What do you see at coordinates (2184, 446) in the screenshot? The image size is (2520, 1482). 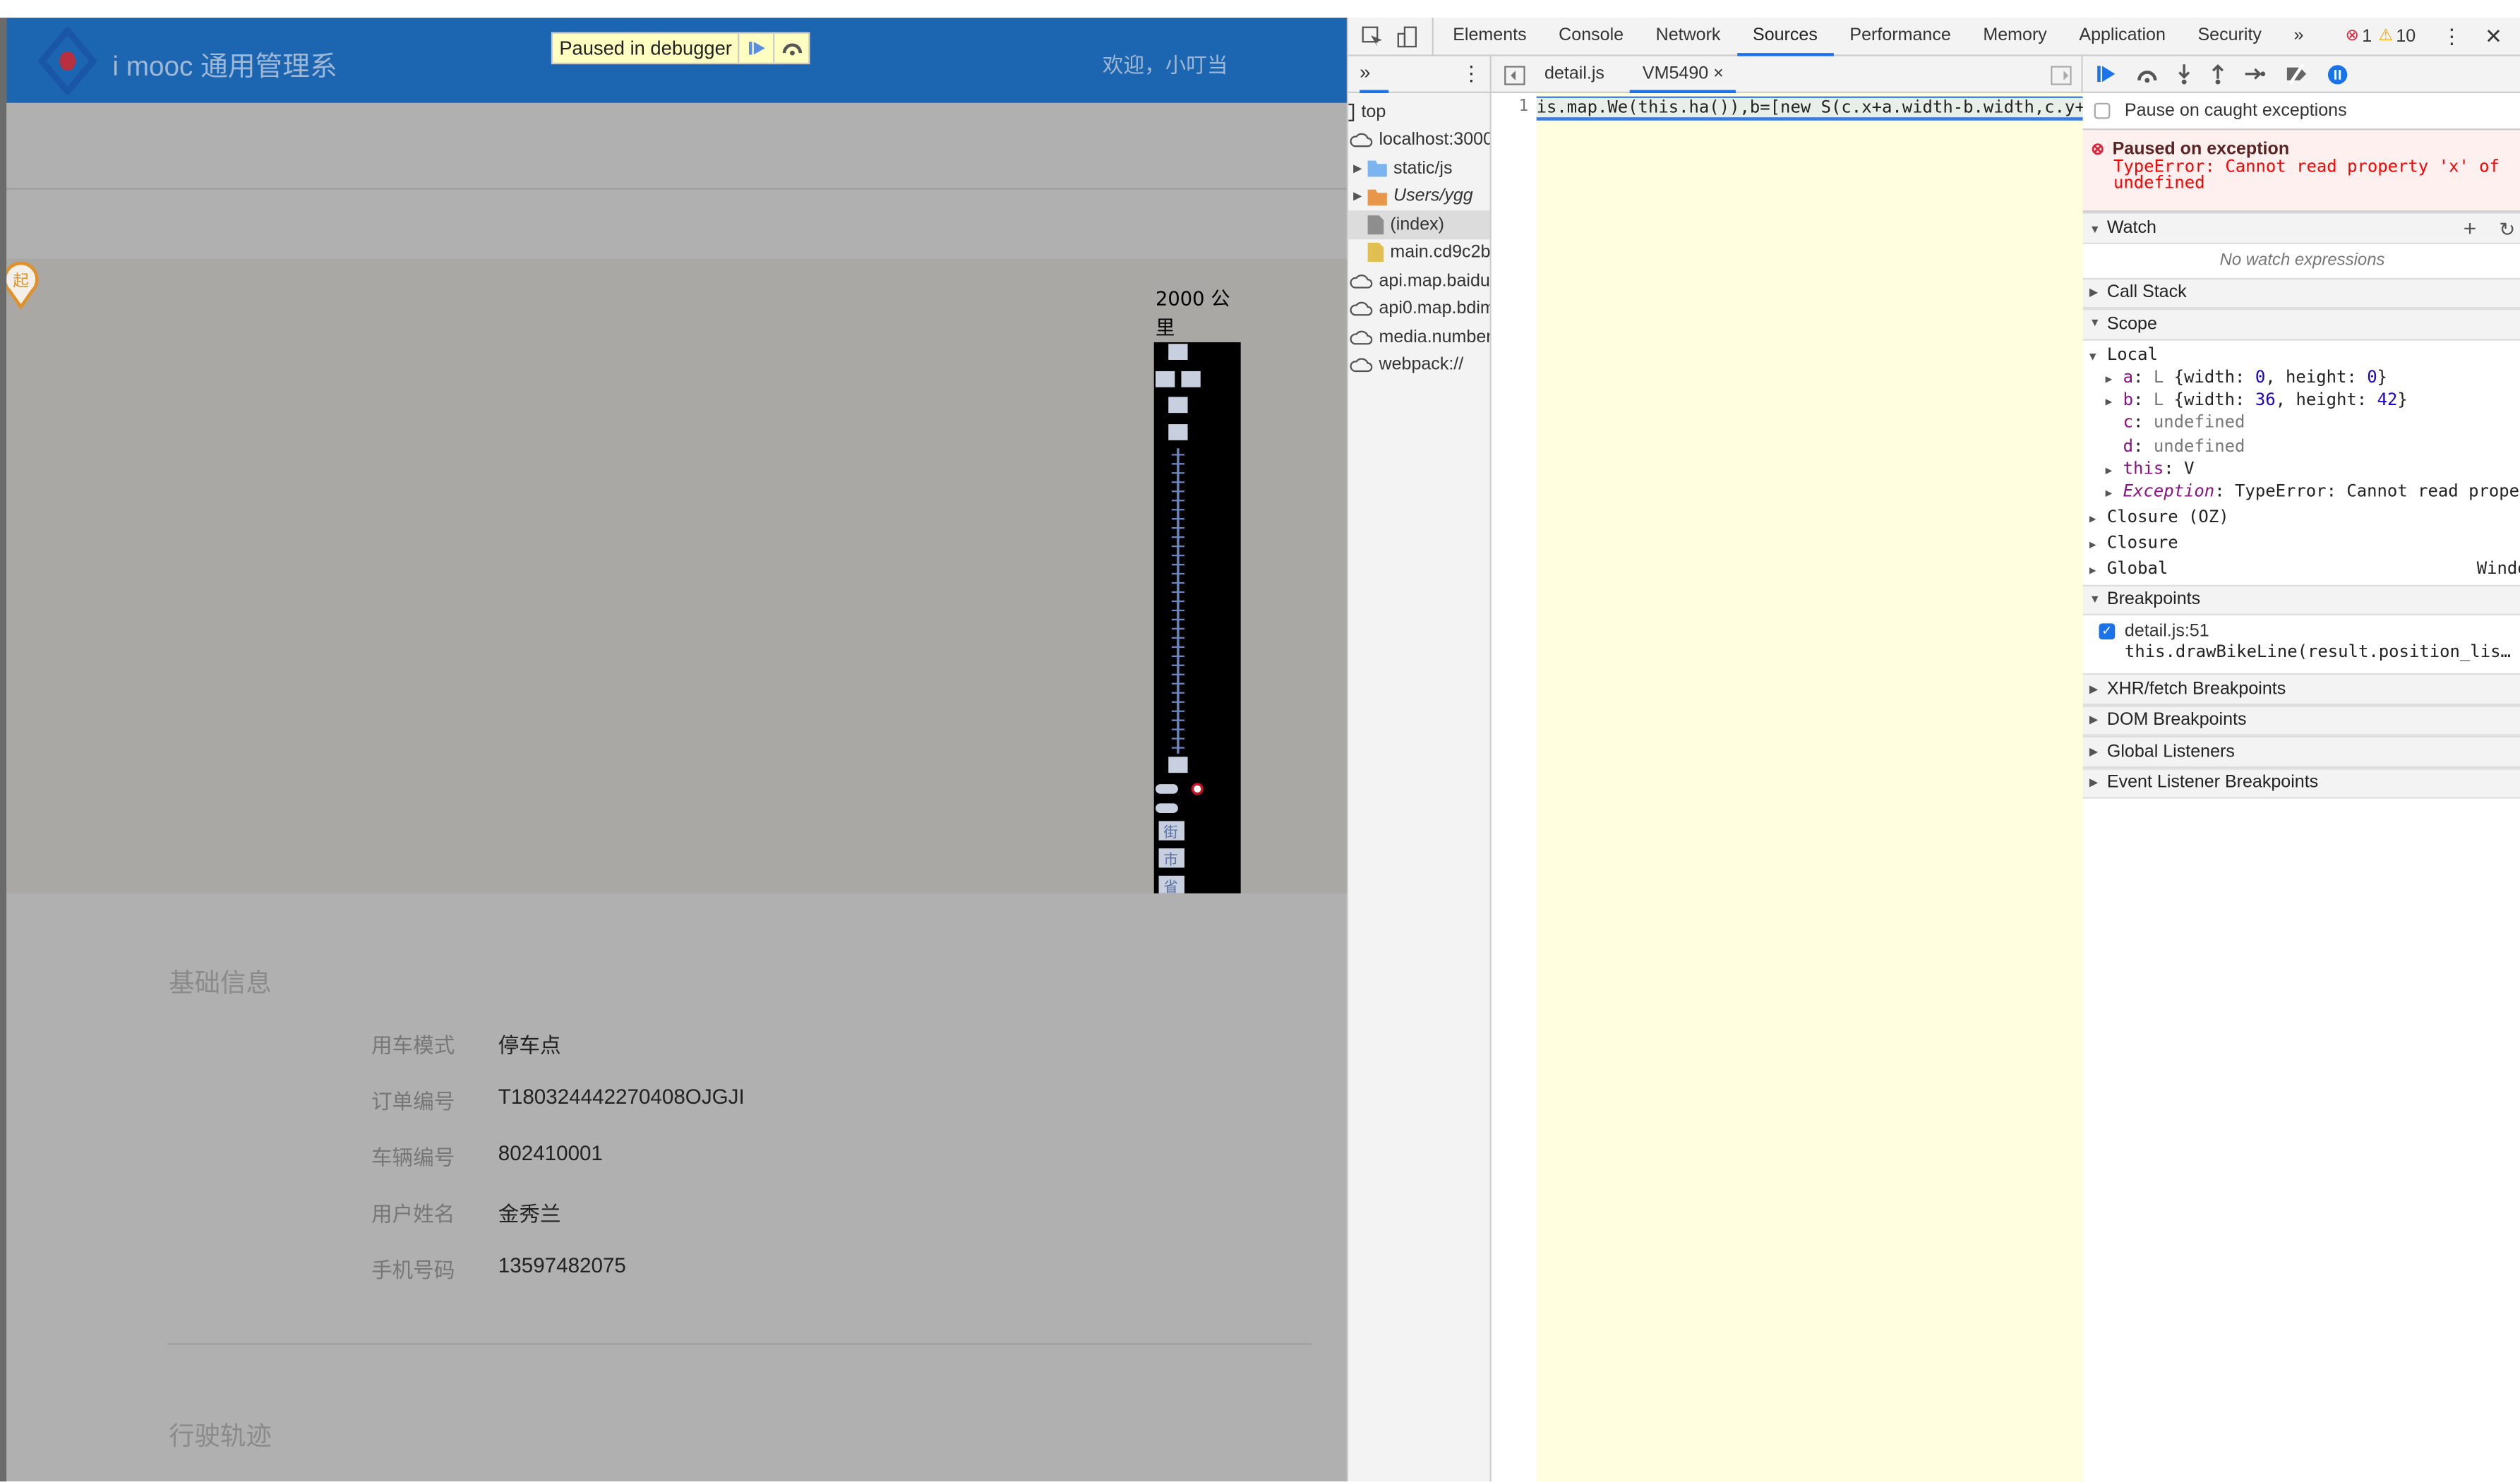 I see `scope-var-d: d: undefined` at bounding box center [2184, 446].